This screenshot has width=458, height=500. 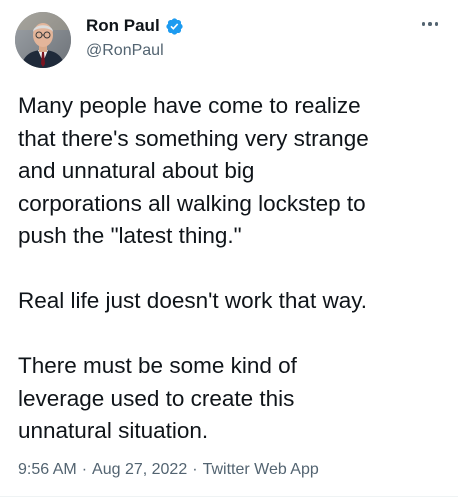 I want to click on tweet-paragraph: Real life just doesn't work that way., so click(x=193, y=300).